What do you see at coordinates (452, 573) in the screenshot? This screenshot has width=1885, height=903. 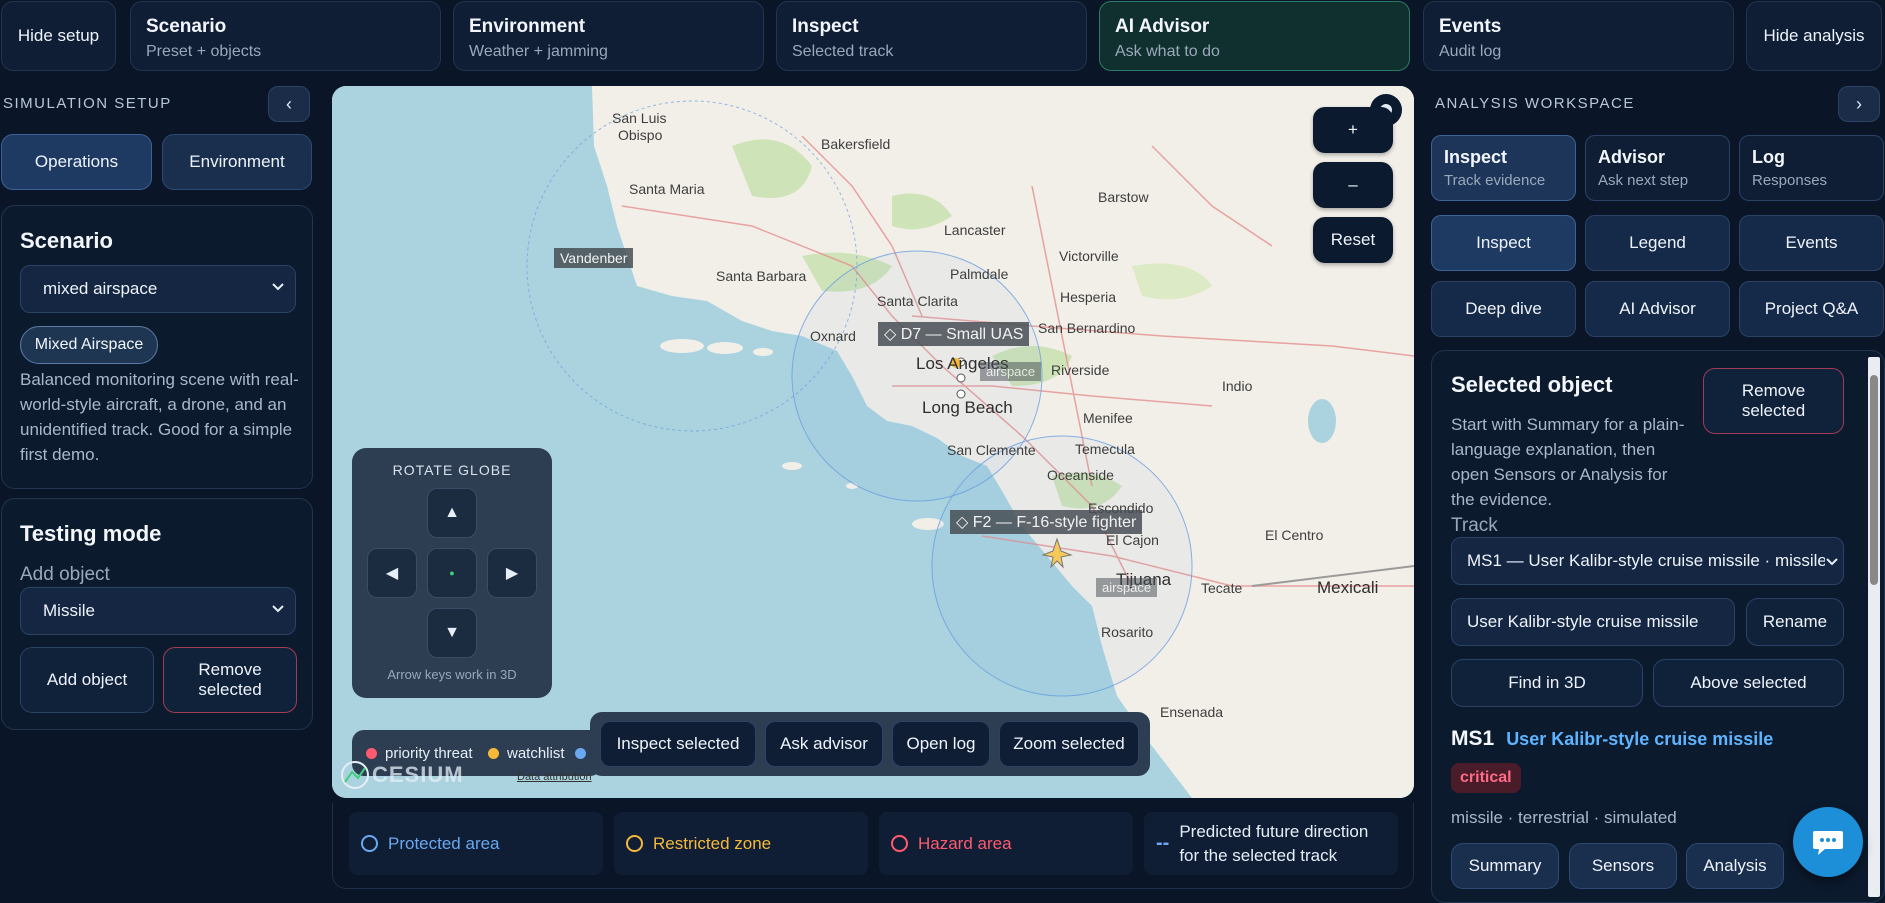 I see `rotate-center-button: ●` at bounding box center [452, 573].